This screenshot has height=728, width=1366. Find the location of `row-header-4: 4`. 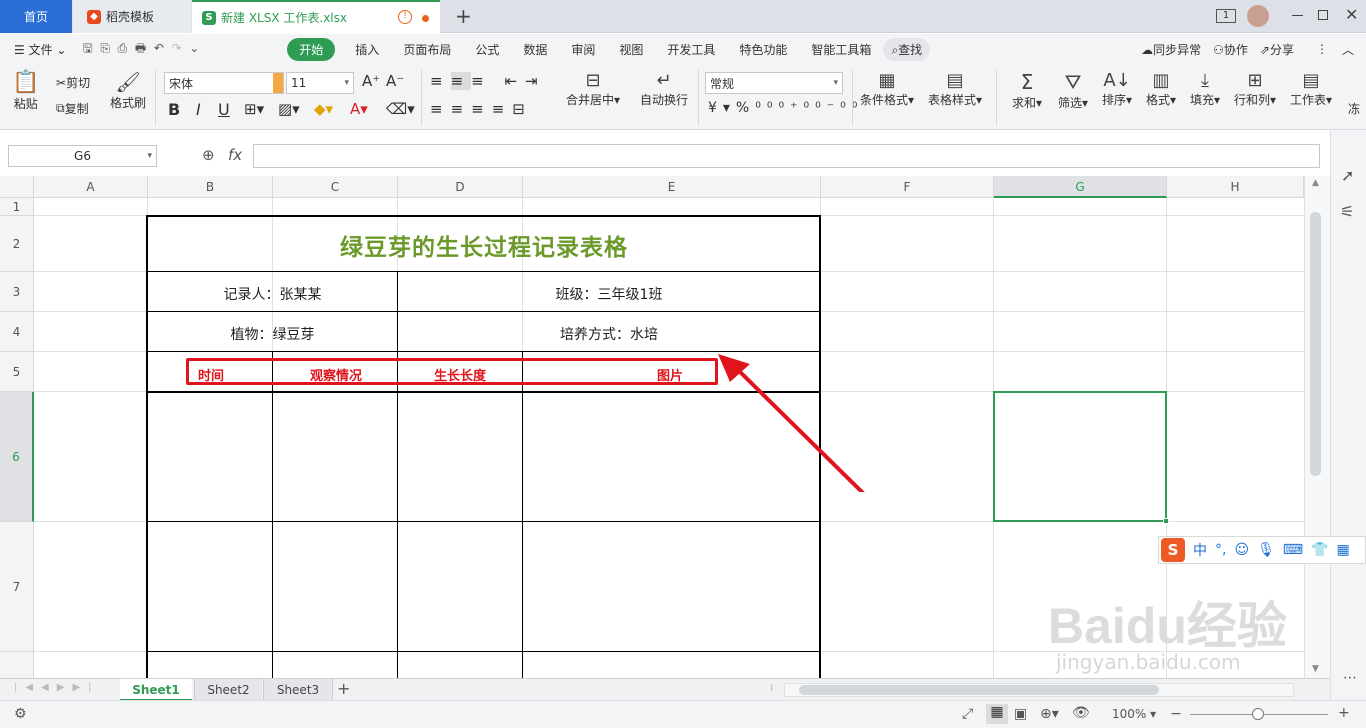

row-header-4: 4 is located at coordinates (17, 332).